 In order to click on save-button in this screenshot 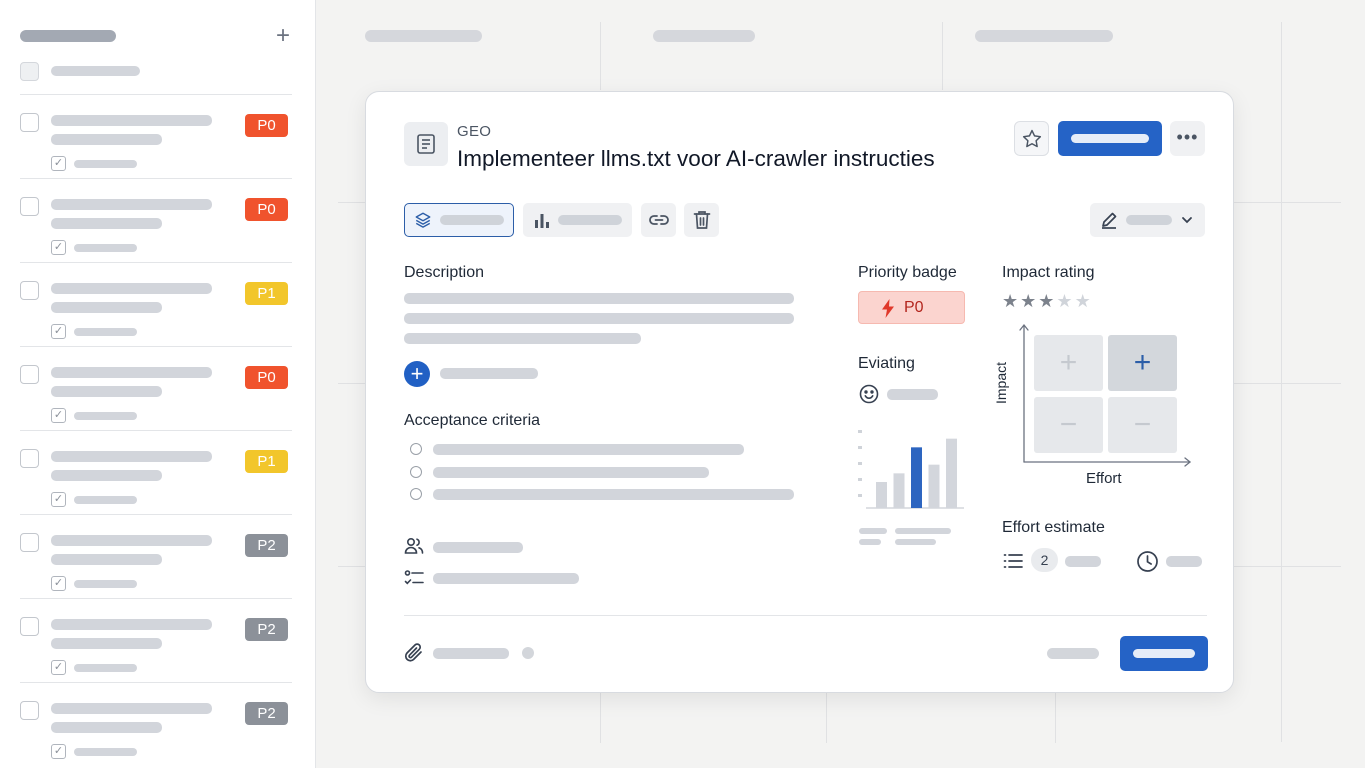, I will do `click(1164, 653)`.